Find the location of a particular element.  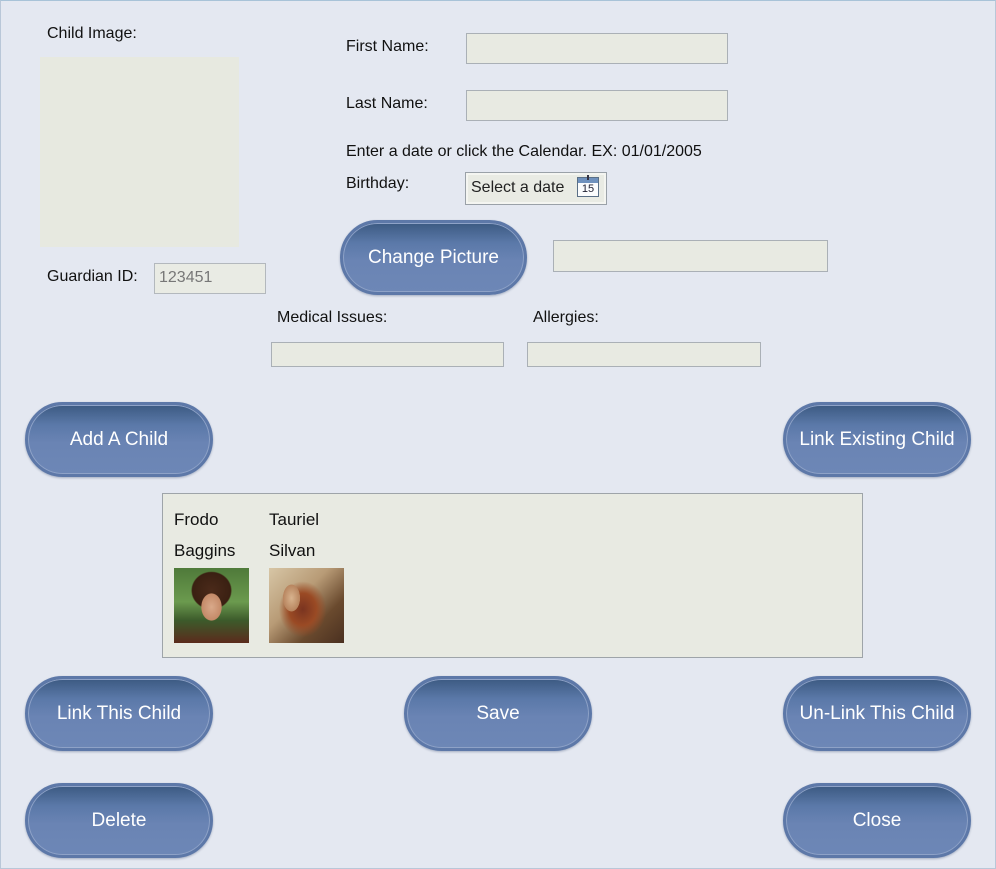

last-name-input is located at coordinates (597, 105).